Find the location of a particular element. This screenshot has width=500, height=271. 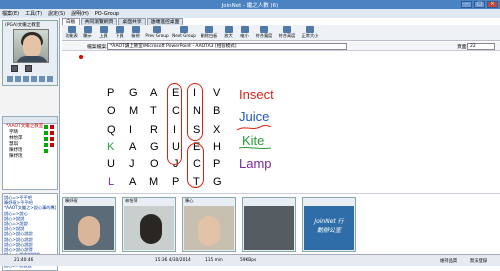

puzzle-letter: H is located at coordinates (217, 147).